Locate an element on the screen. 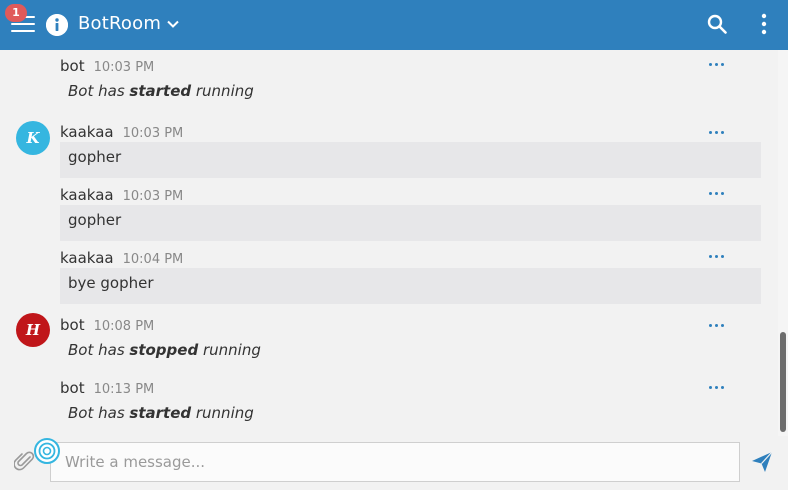 Image resolution: width=788 pixels, height=490 pixels. avatar: H is located at coordinates (33, 330).